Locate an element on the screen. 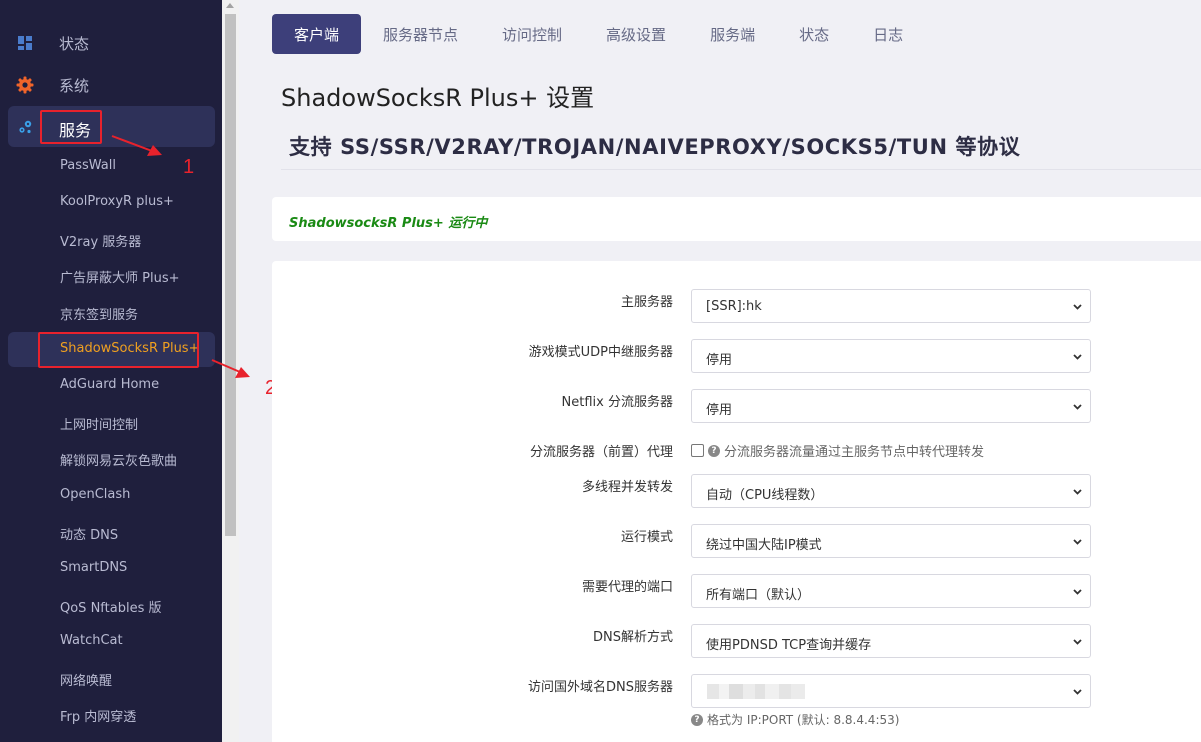 The height and width of the screenshot is (742, 1201). nav-item-services: 服务 is located at coordinates (111, 126).